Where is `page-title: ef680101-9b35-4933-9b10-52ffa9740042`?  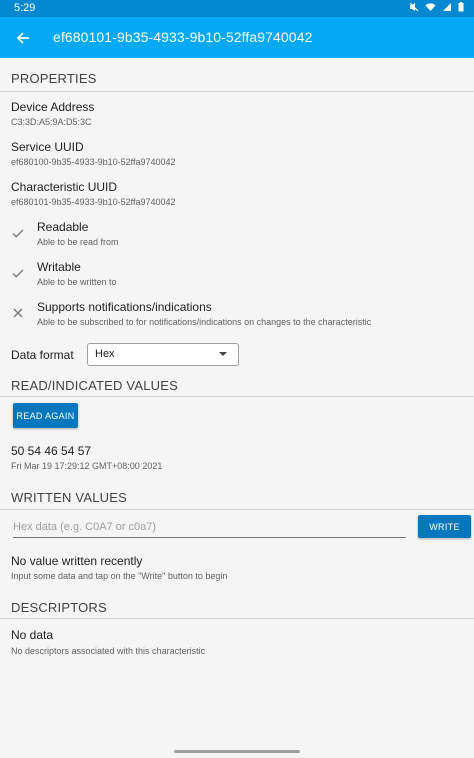
page-title: ef680101-9b35-4933-9b10-52ffa9740042 is located at coordinates (183, 37).